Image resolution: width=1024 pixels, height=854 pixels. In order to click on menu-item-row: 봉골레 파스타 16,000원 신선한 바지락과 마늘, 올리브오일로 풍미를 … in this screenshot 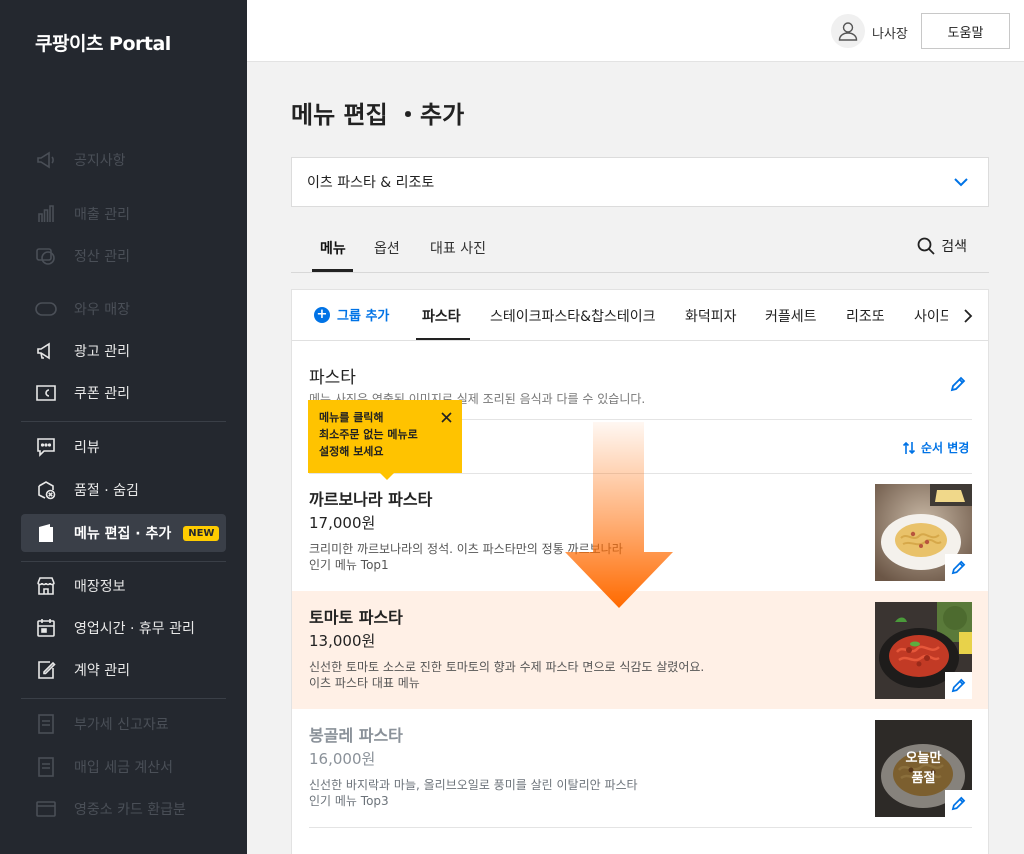, I will do `click(640, 768)`.